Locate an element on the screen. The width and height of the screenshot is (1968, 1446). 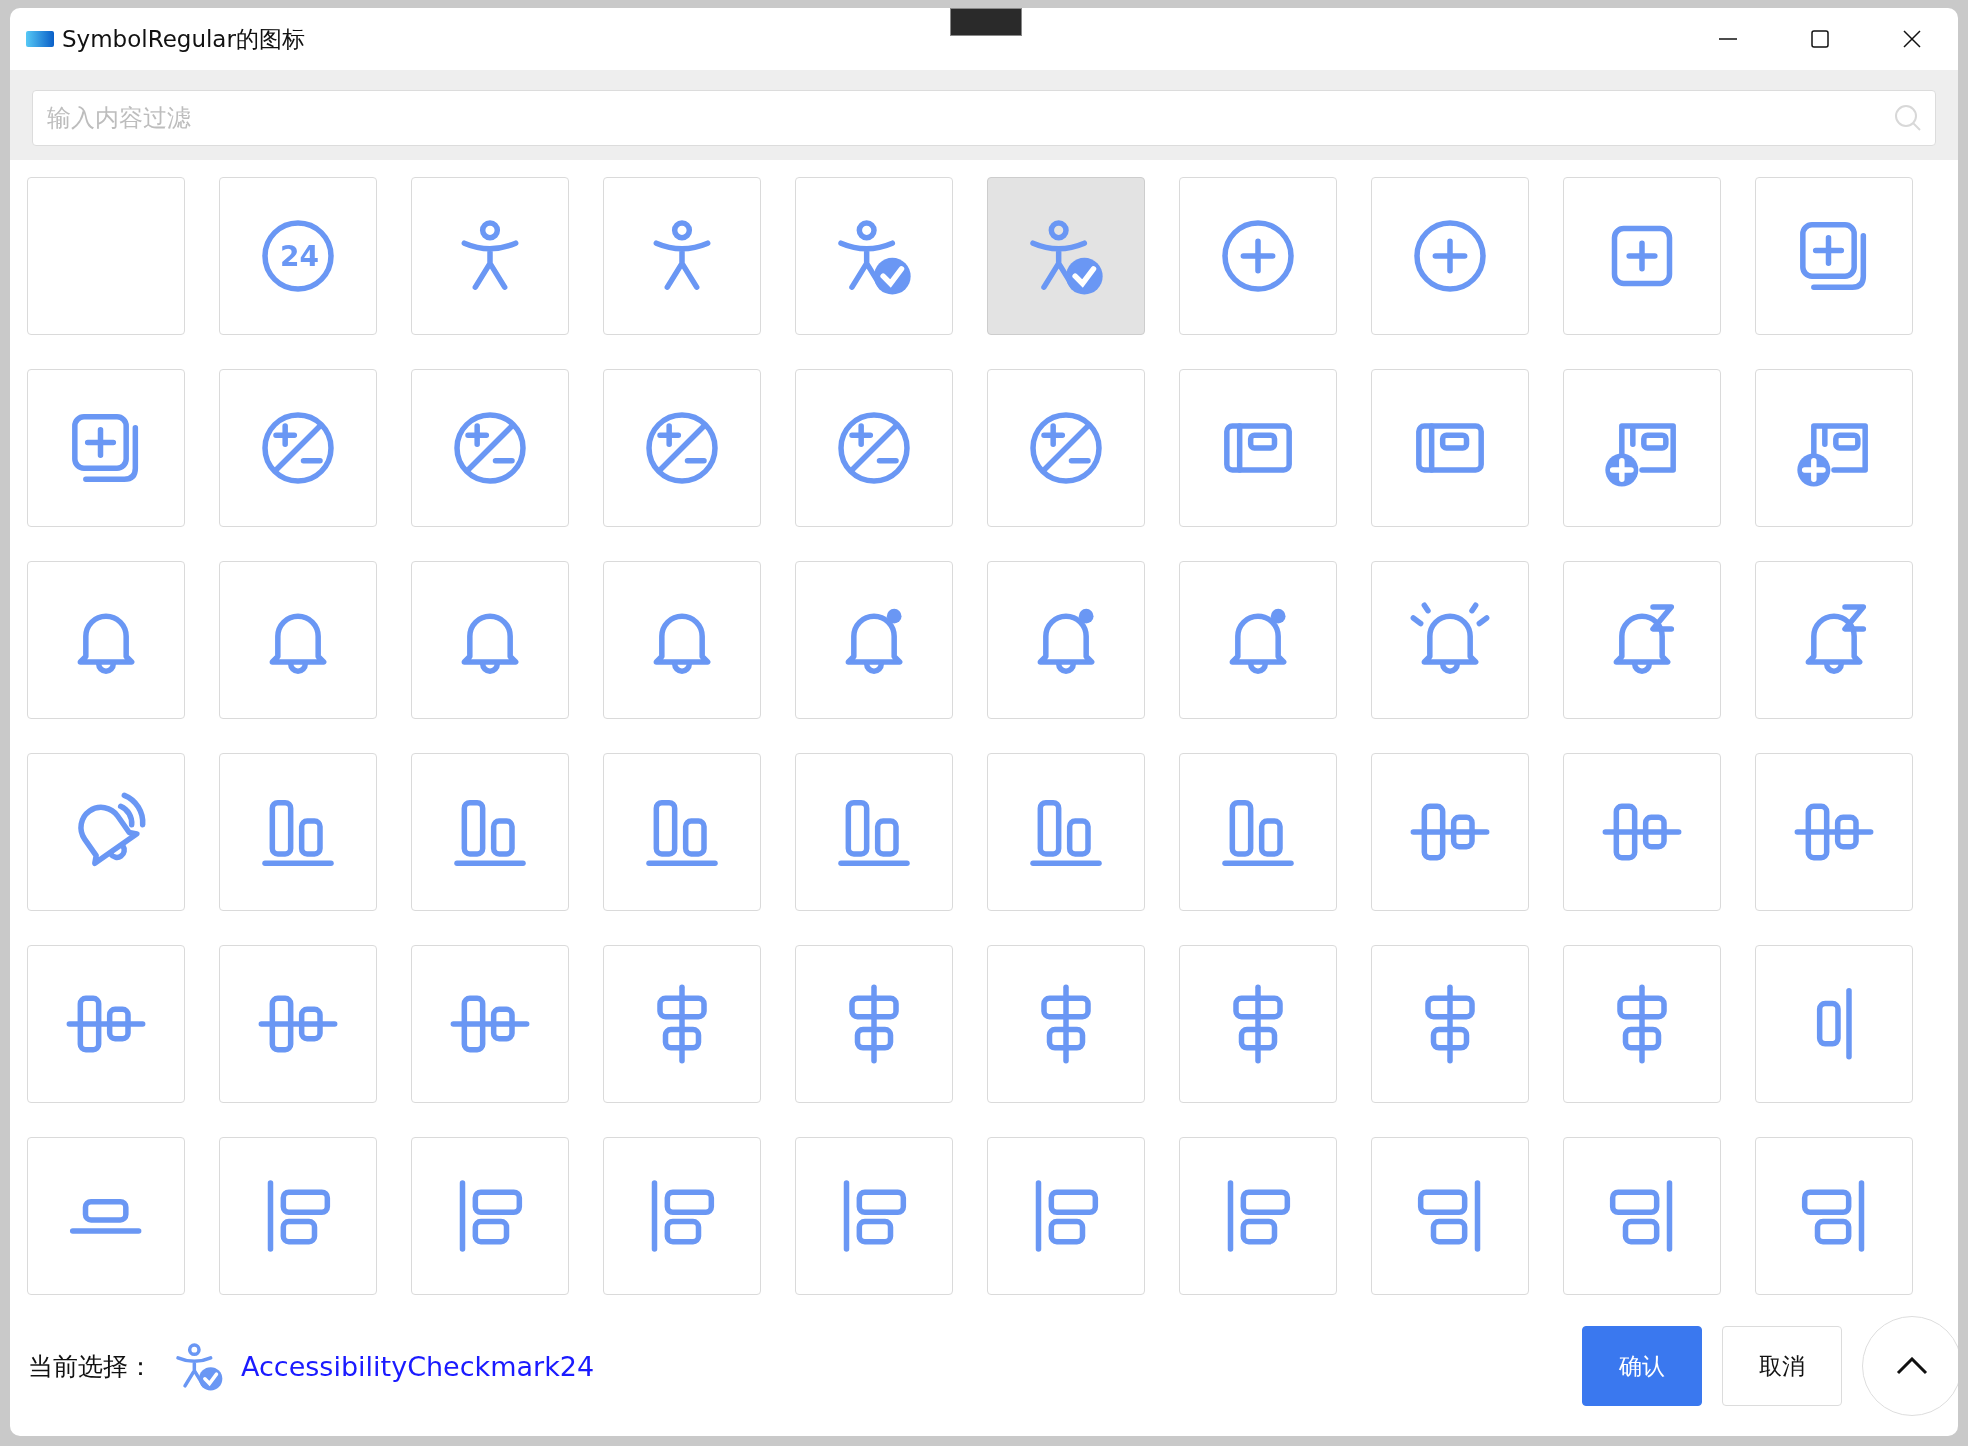
minimize-icon is located at coordinates (1728, 39).